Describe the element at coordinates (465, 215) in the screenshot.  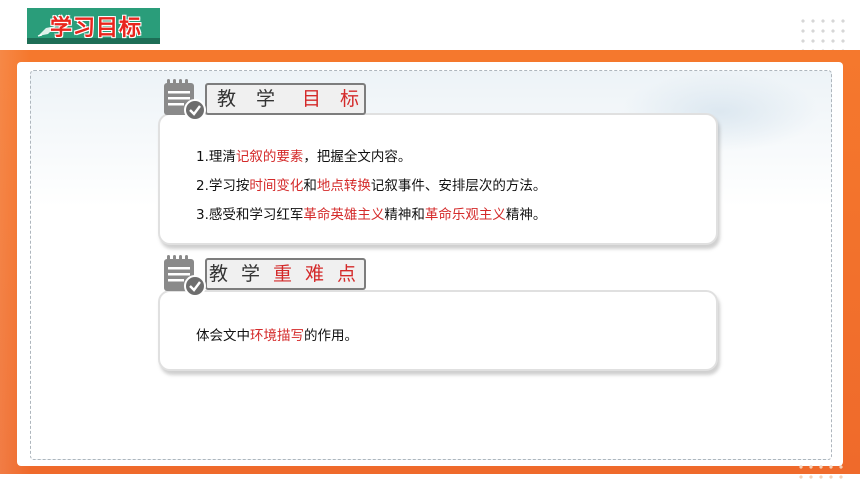
I see `goal-highlight: 革命乐观主义` at that location.